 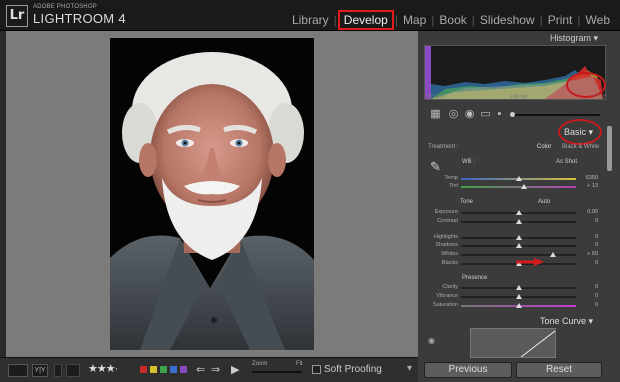 What do you see at coordinates (153, 369) in the screenshot?
I see `color-label-yellow` at bounding box center [153, 369].